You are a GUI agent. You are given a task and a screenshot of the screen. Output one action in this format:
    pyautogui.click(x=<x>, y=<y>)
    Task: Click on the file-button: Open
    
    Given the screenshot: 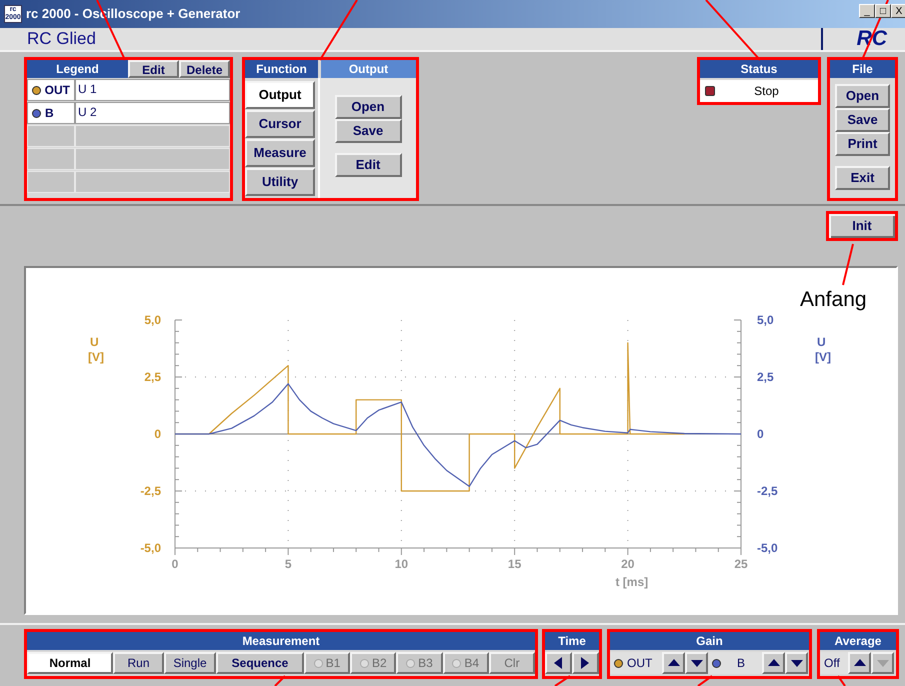 What is the action you would take?
    pyautogui.click(x=862, y=96)
    